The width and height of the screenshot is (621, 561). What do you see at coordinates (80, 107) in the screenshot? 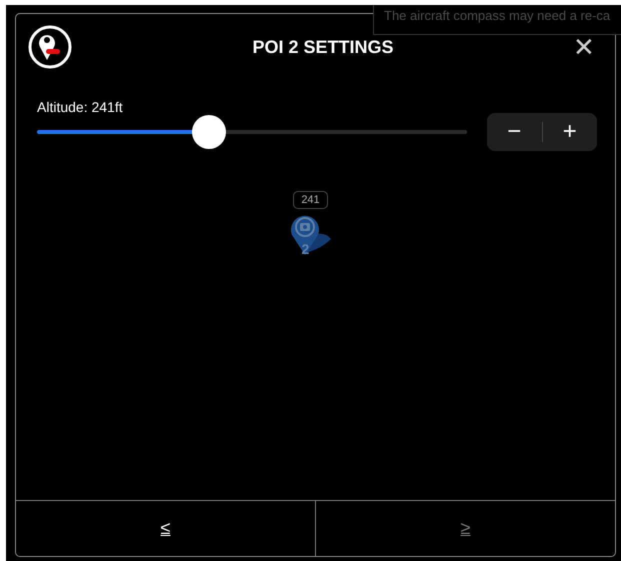
I see `altitude-label: Altitude: 241ft` at bounding box center [80, 107].